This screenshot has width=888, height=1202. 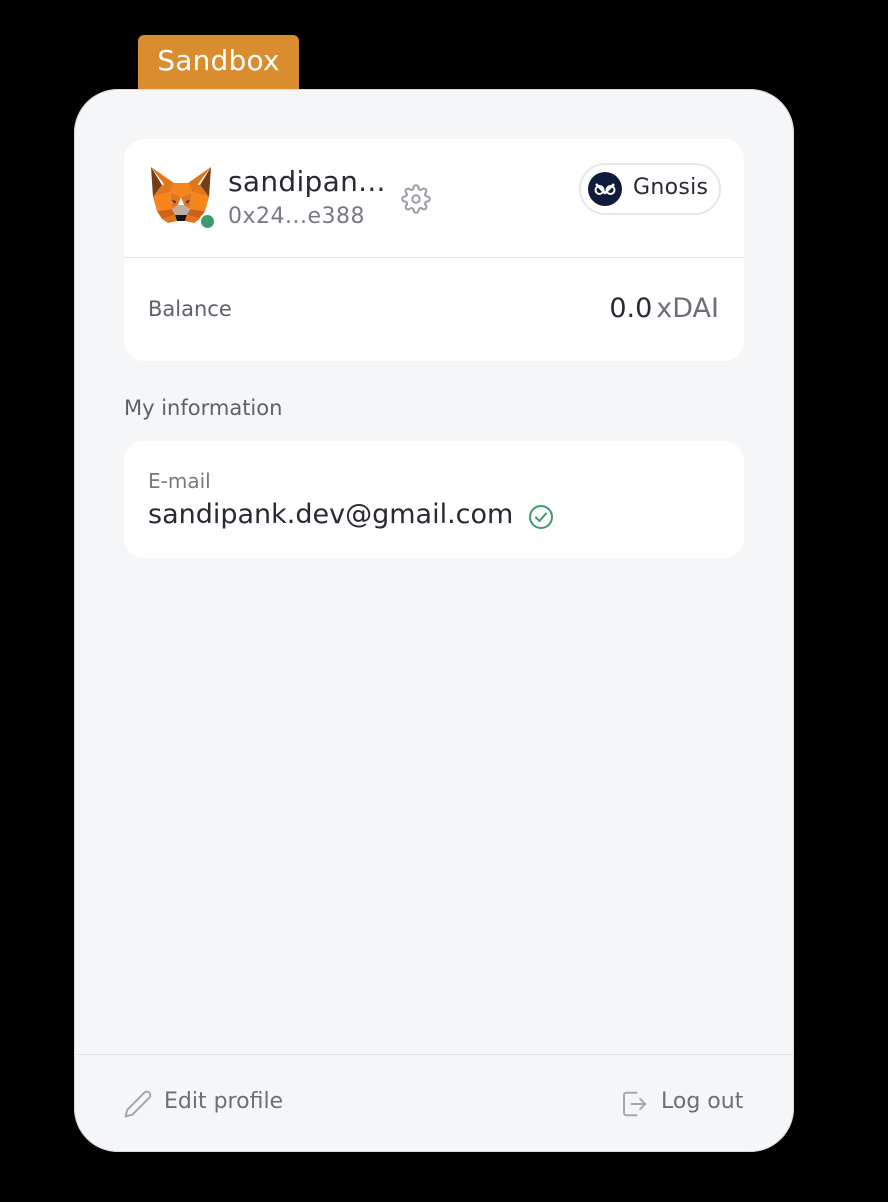 I want to click on log-out-icon, so click(x=635, y=1104).